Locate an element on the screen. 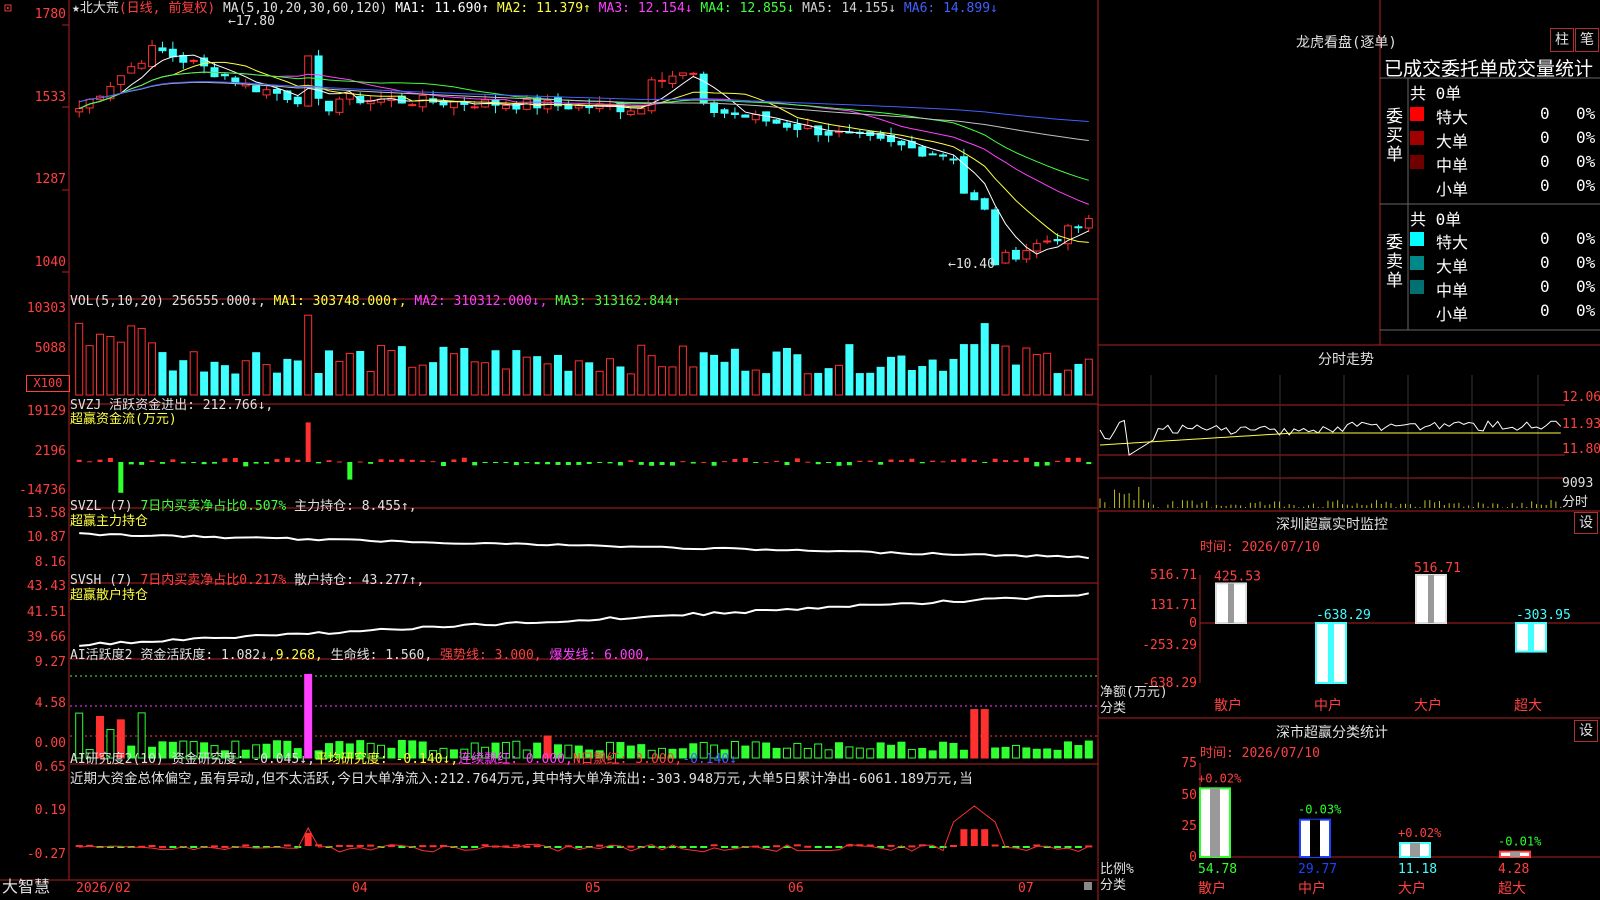 This screenshot has width=1600, height=900. y-label-svsh-2: 41.51 is located at coordinates (46, 612).